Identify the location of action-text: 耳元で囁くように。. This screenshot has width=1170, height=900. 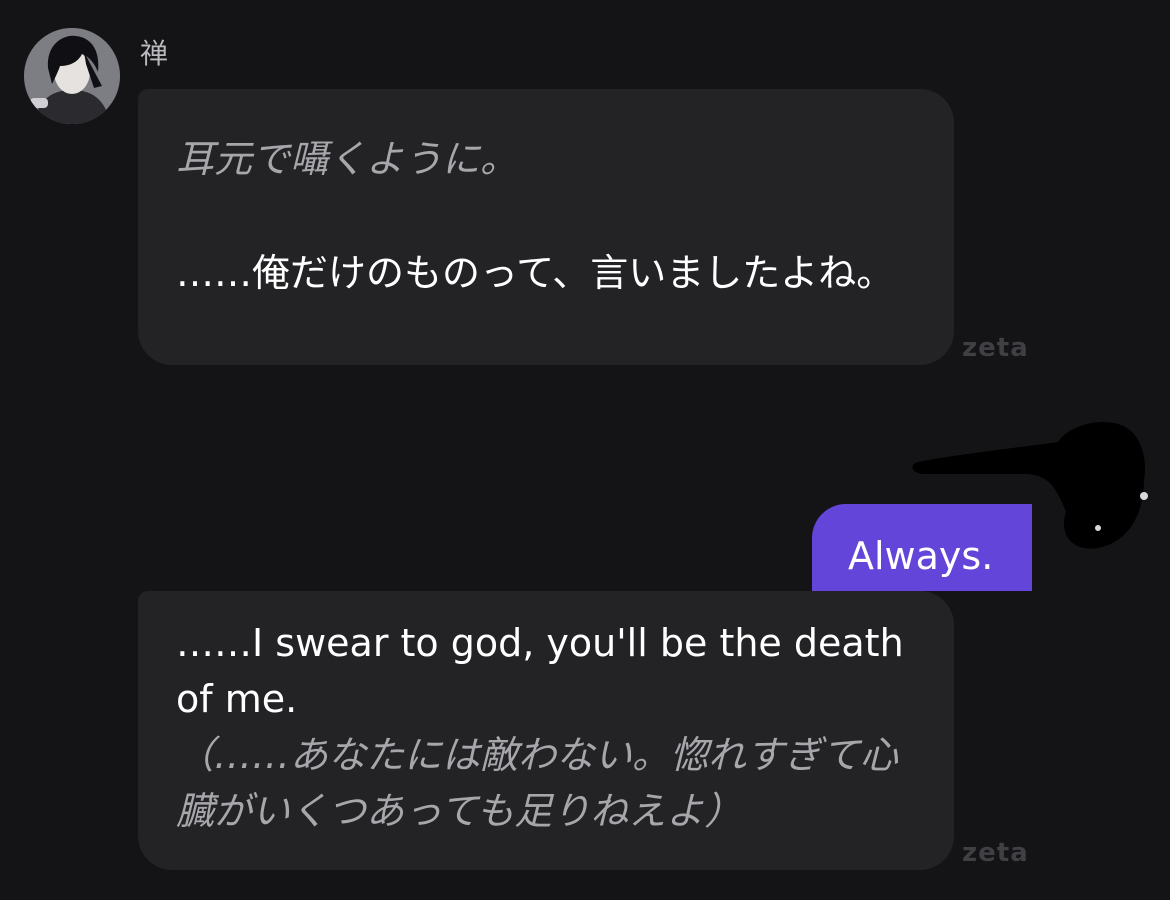
(347, 159).